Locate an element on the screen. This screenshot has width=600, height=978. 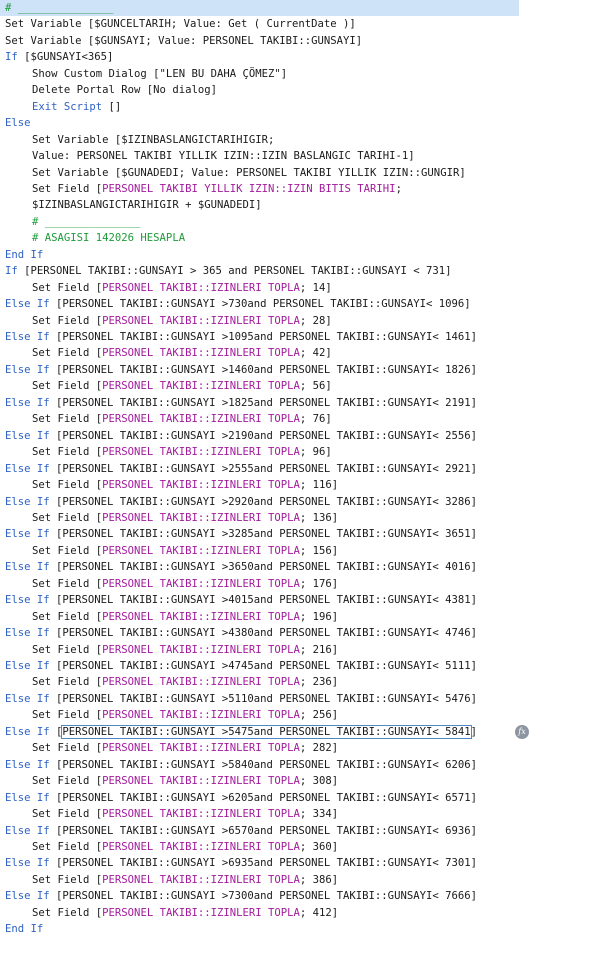
script-step: $IZINBASLANGICTARIHIGIR + $GUNADEDI] is located at coordinates (131, 205).